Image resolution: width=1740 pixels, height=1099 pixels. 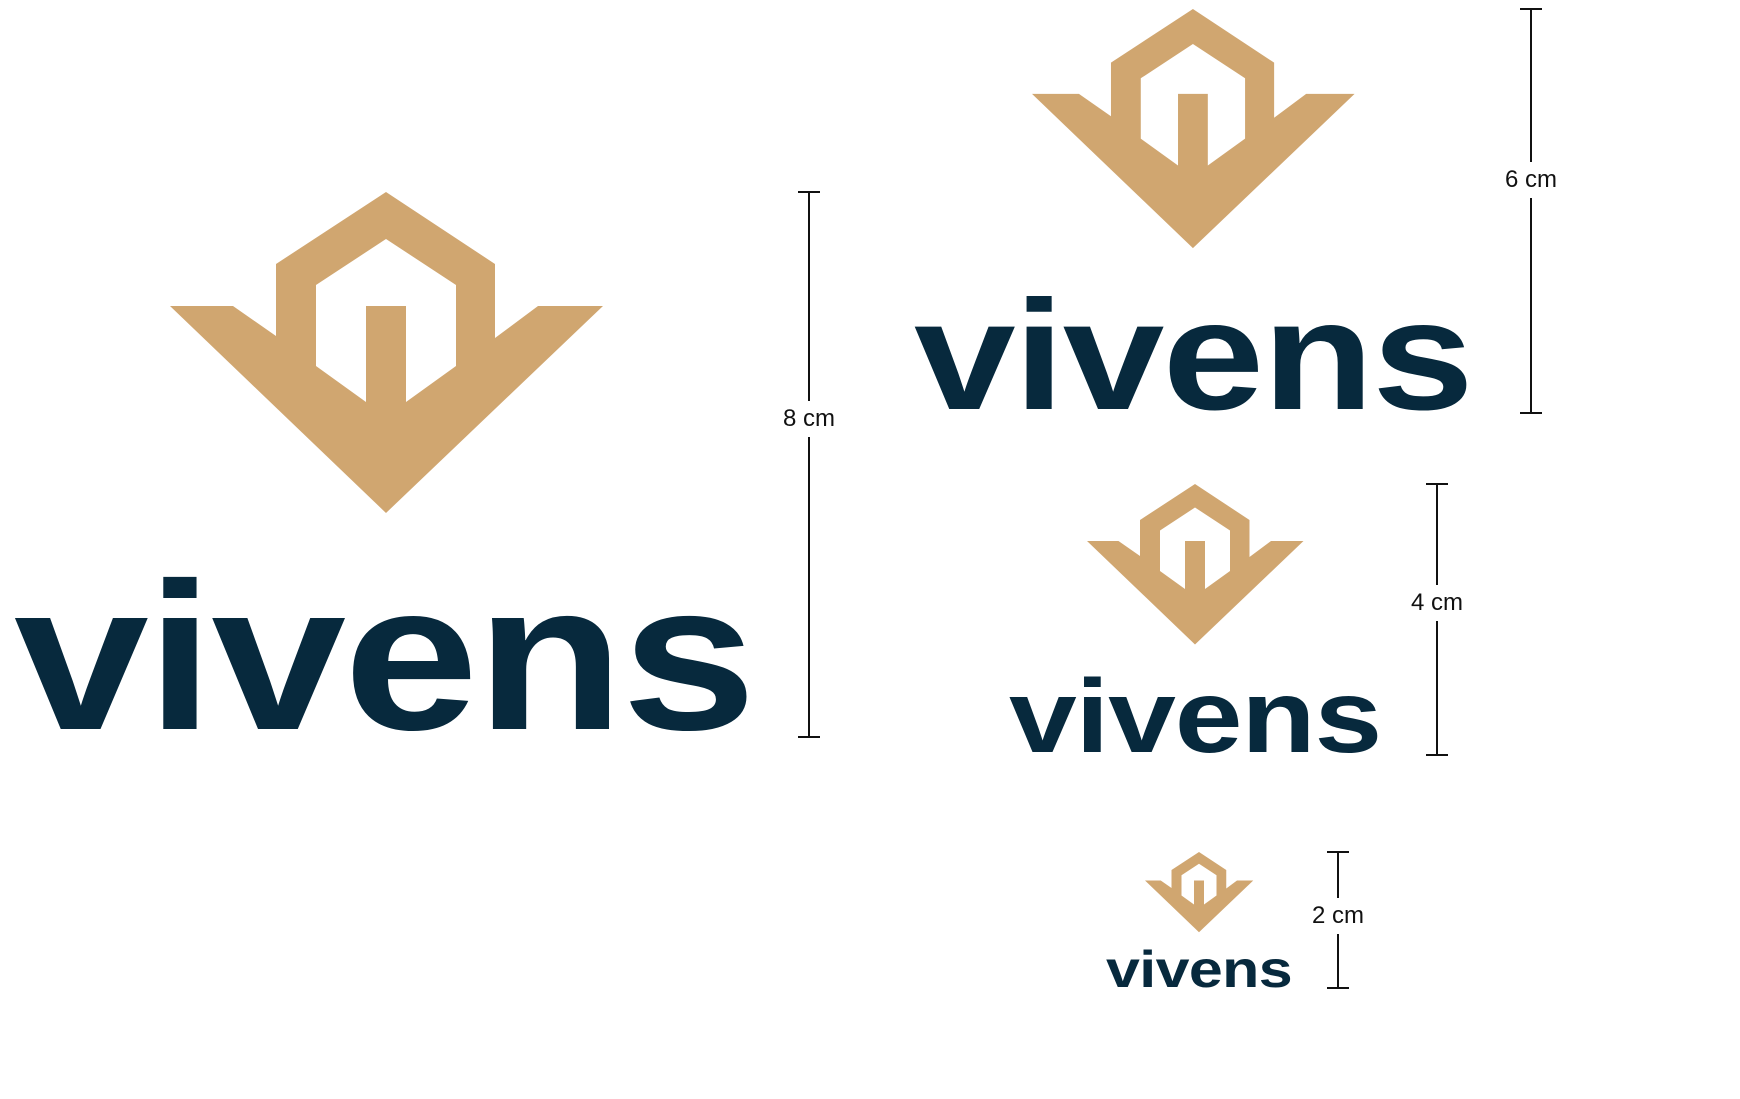 I want to click on logo-6cm: vivens, so click(x=1193, y=226).